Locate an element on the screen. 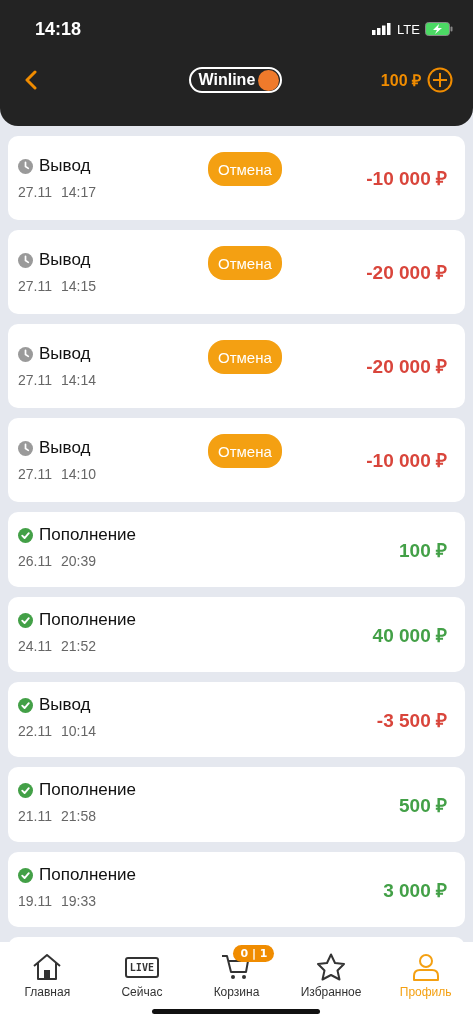 The image size is (473, 1024). profile-icon is located at coordinates (425, 967).